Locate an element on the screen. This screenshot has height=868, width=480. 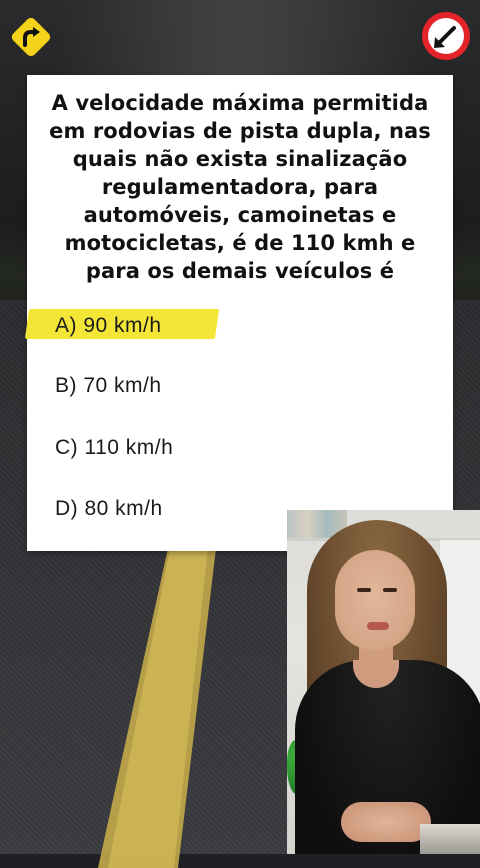
arrow-down-left-sign-icon is located at coordinates (446, 36).